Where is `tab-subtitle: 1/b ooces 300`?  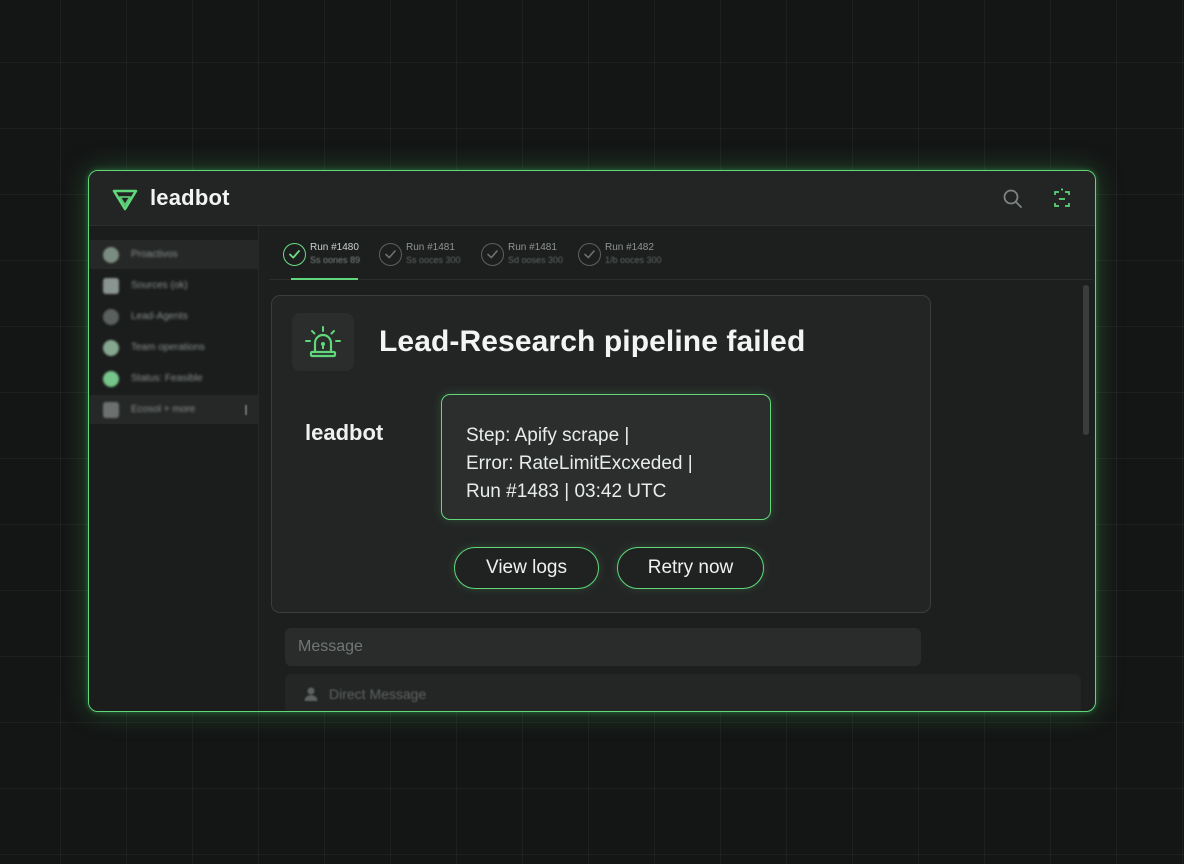
tab-subtitle: 1/b ooces 300 is located at coordinates (633, 260).